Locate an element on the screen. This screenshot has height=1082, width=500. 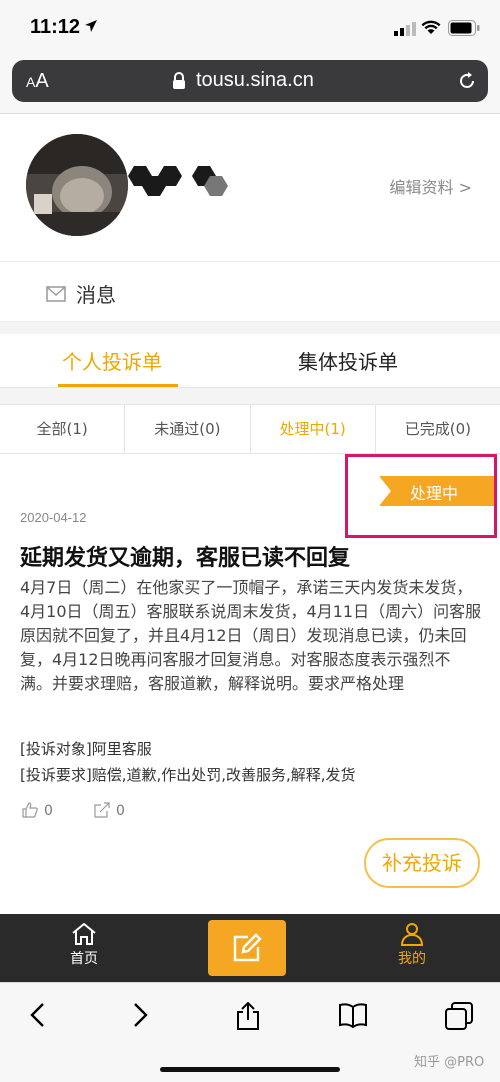
active-tab-indicator is located at coordinates (118, 385).